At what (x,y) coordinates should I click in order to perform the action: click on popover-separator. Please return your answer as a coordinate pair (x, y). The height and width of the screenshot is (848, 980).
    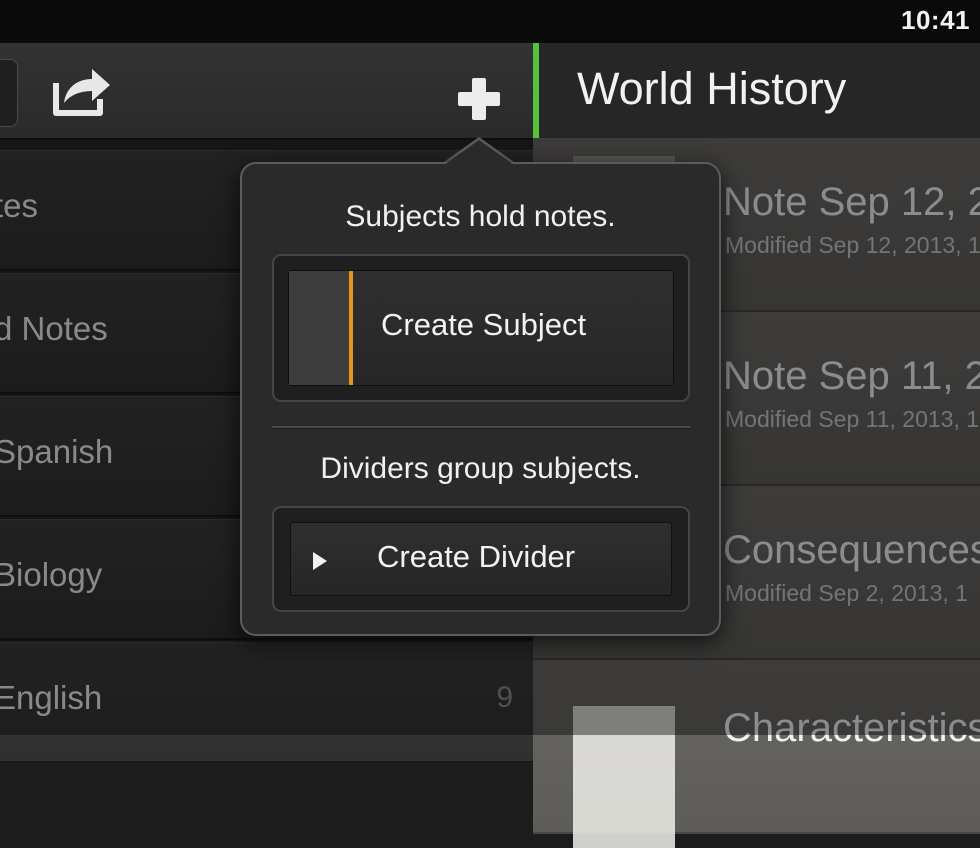
    Looking at the image, I should click on (481, 427).